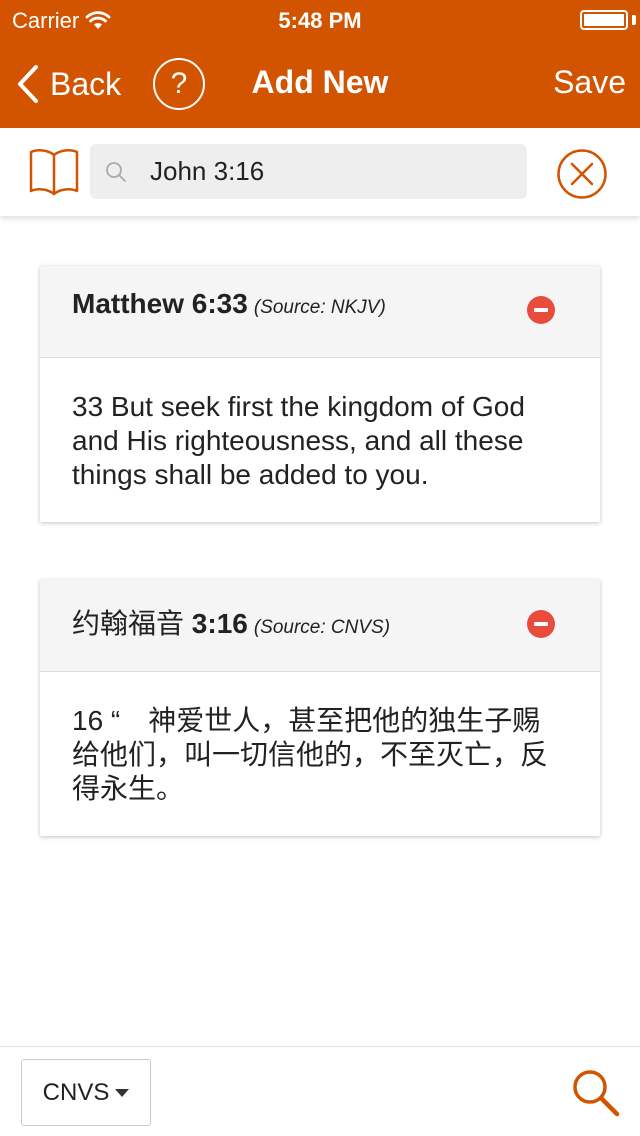  I want to click on search-icon, so click(116, 171).